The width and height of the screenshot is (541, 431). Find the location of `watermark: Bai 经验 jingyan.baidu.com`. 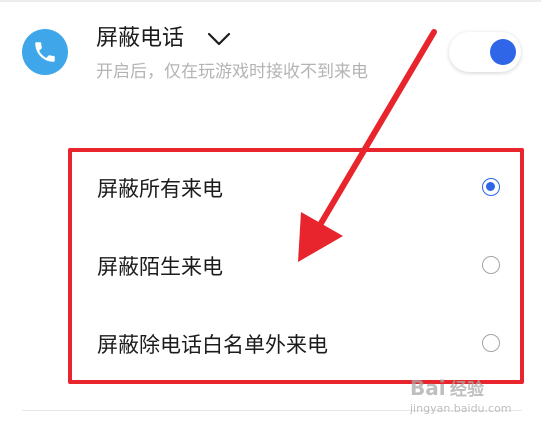

watermark: Bai 经验 jingyan.baidu.com is located at coordinates (470, 397).